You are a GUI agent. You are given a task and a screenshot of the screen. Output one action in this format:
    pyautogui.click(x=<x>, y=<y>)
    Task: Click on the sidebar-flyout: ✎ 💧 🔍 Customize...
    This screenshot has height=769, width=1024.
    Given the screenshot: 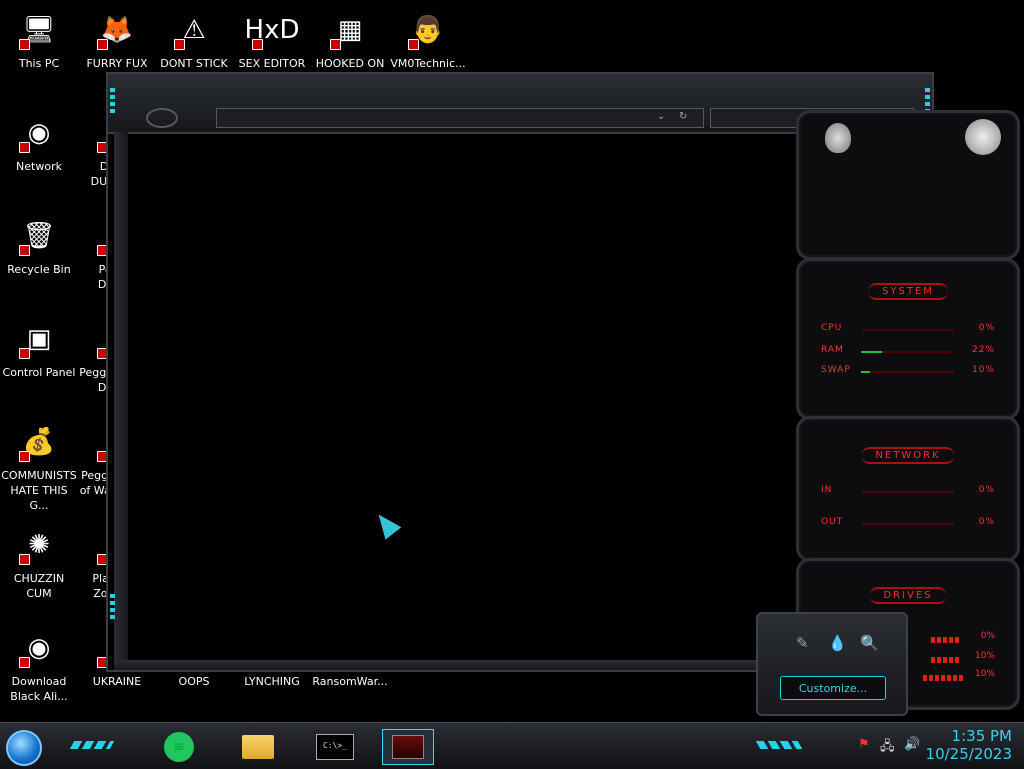 What is the action you would take?
    pyautogui.click(x=832, y=664)
    